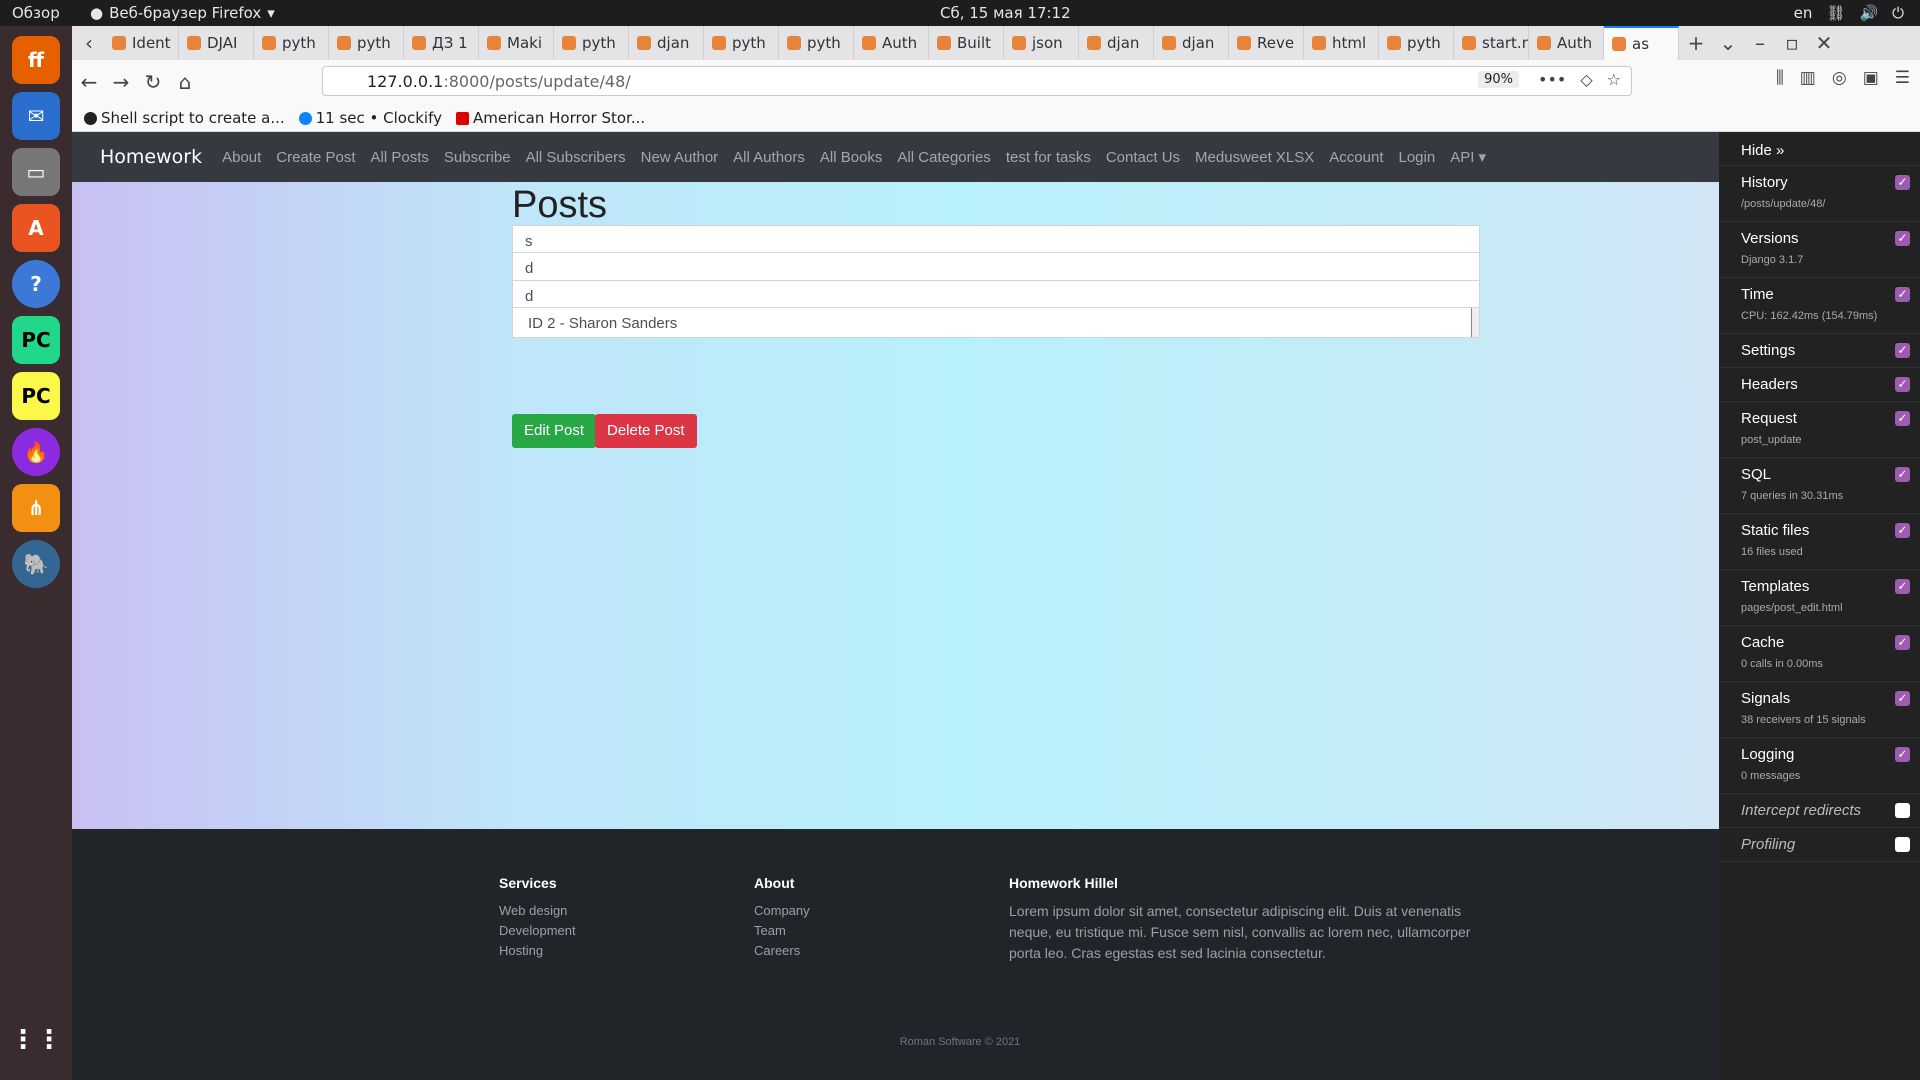 This screenshot has height=1080, width=1920. I want to click on delete-post-button: Delete Post, so click(646, 431).